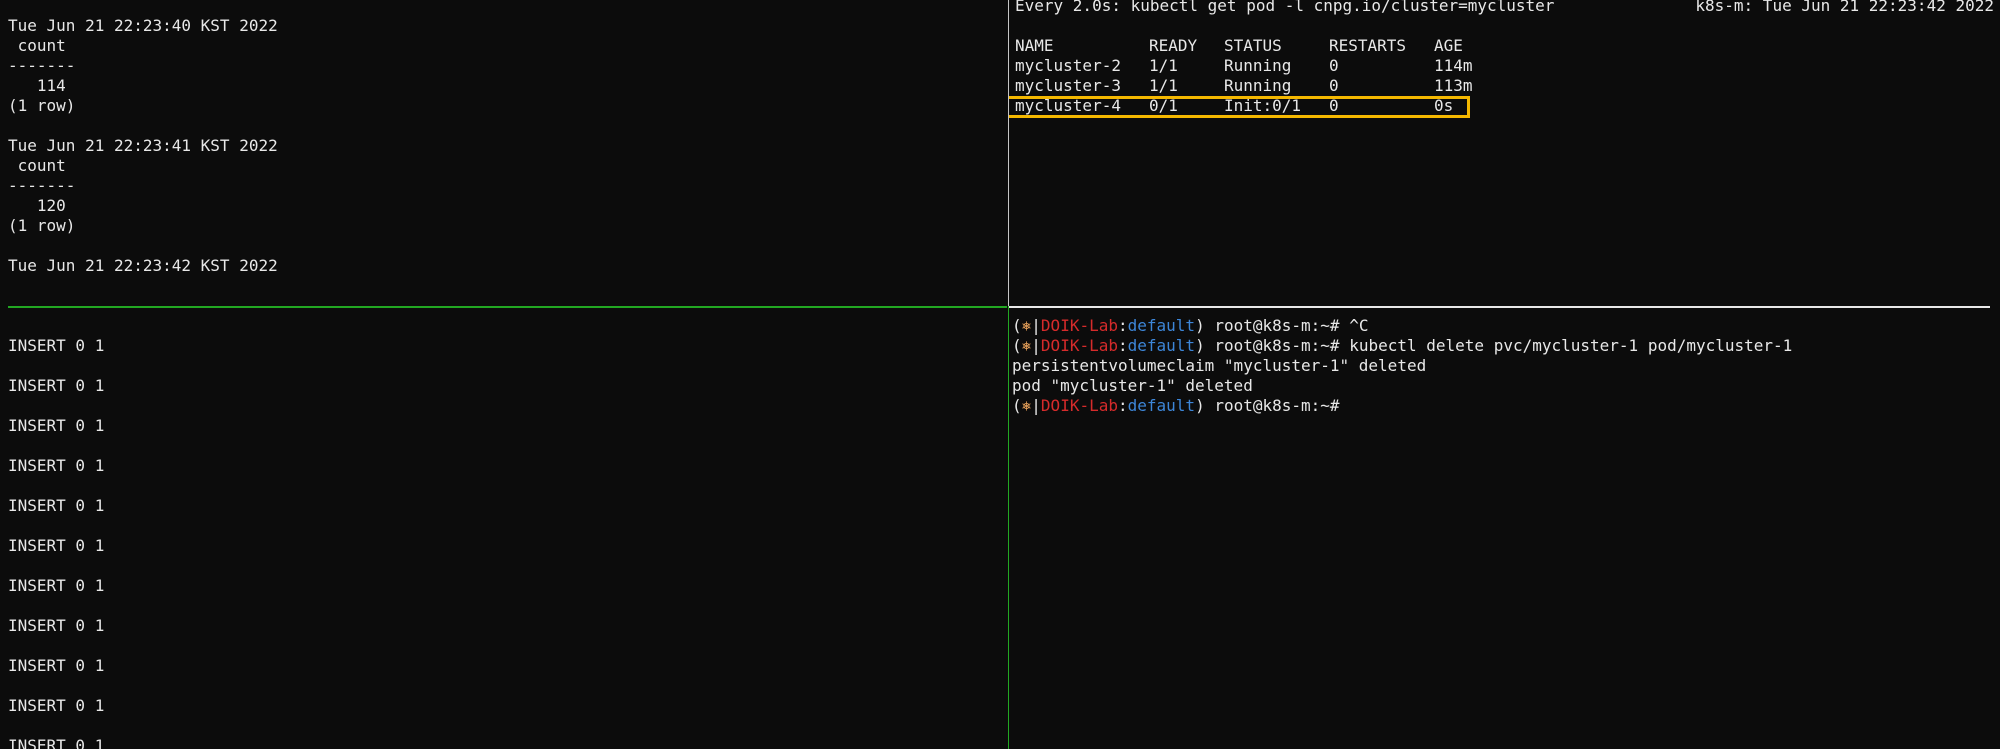 Image resolution: width=2000 pixels, height=749 pixels. I want to click on pod-age: 0s, so click(1444, 105).